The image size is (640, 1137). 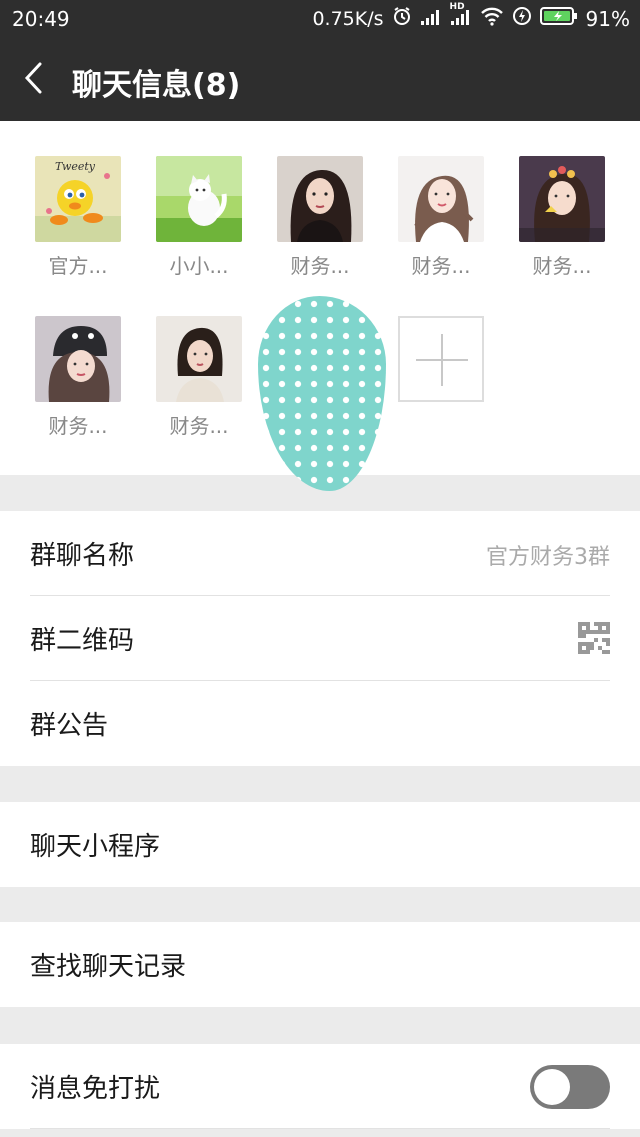 I want to click on search-history-section: 查找聊天记录, so click(x=320, y=964).